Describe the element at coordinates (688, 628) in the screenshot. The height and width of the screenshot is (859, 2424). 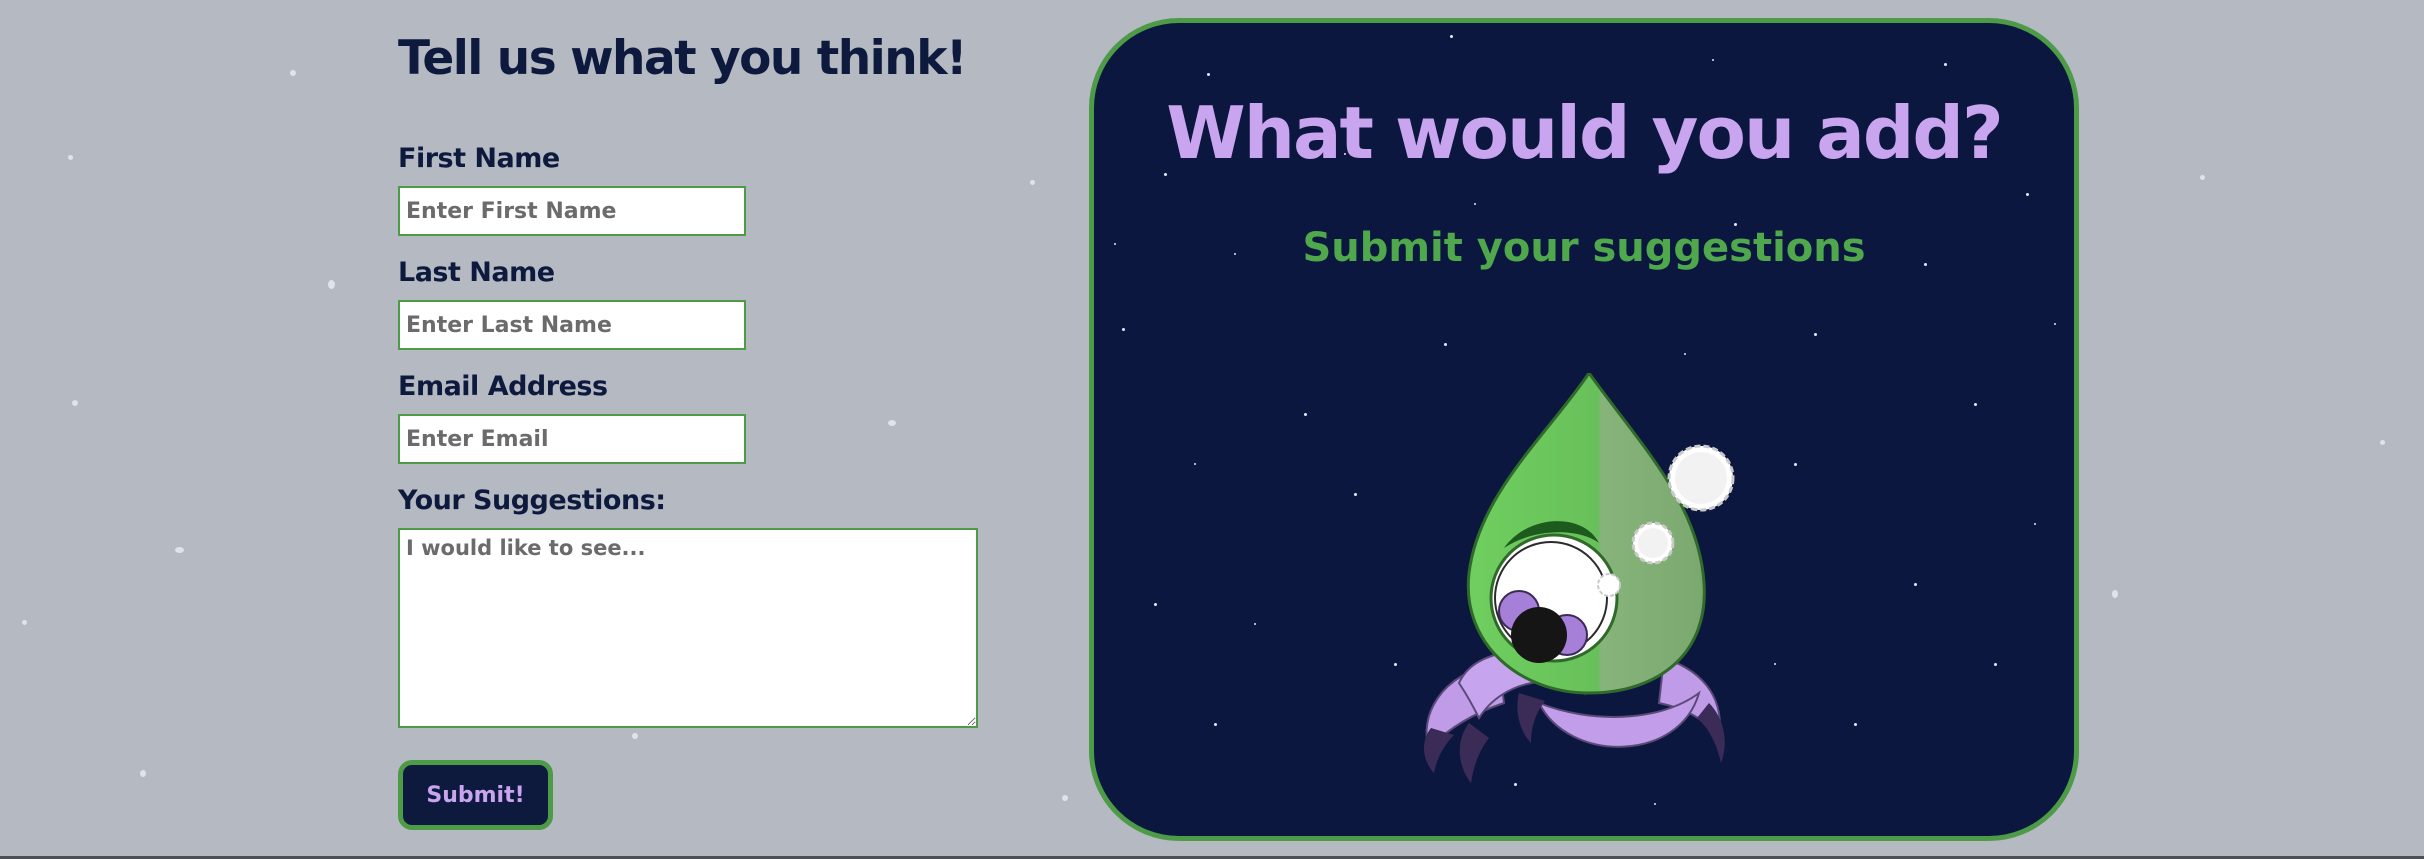
I see `suggestions-textarea` at that location.